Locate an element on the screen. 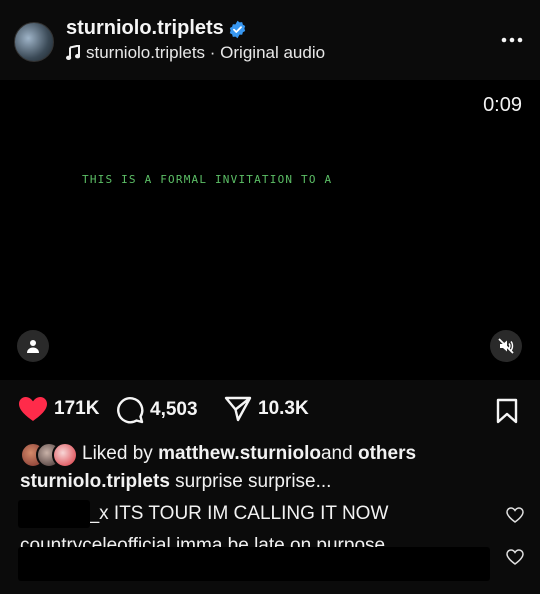 The height and width of the screenshot is (594, 540). liked-by-row: Liked by matthew.sturniolo and others is located at coordinates (218, 455).